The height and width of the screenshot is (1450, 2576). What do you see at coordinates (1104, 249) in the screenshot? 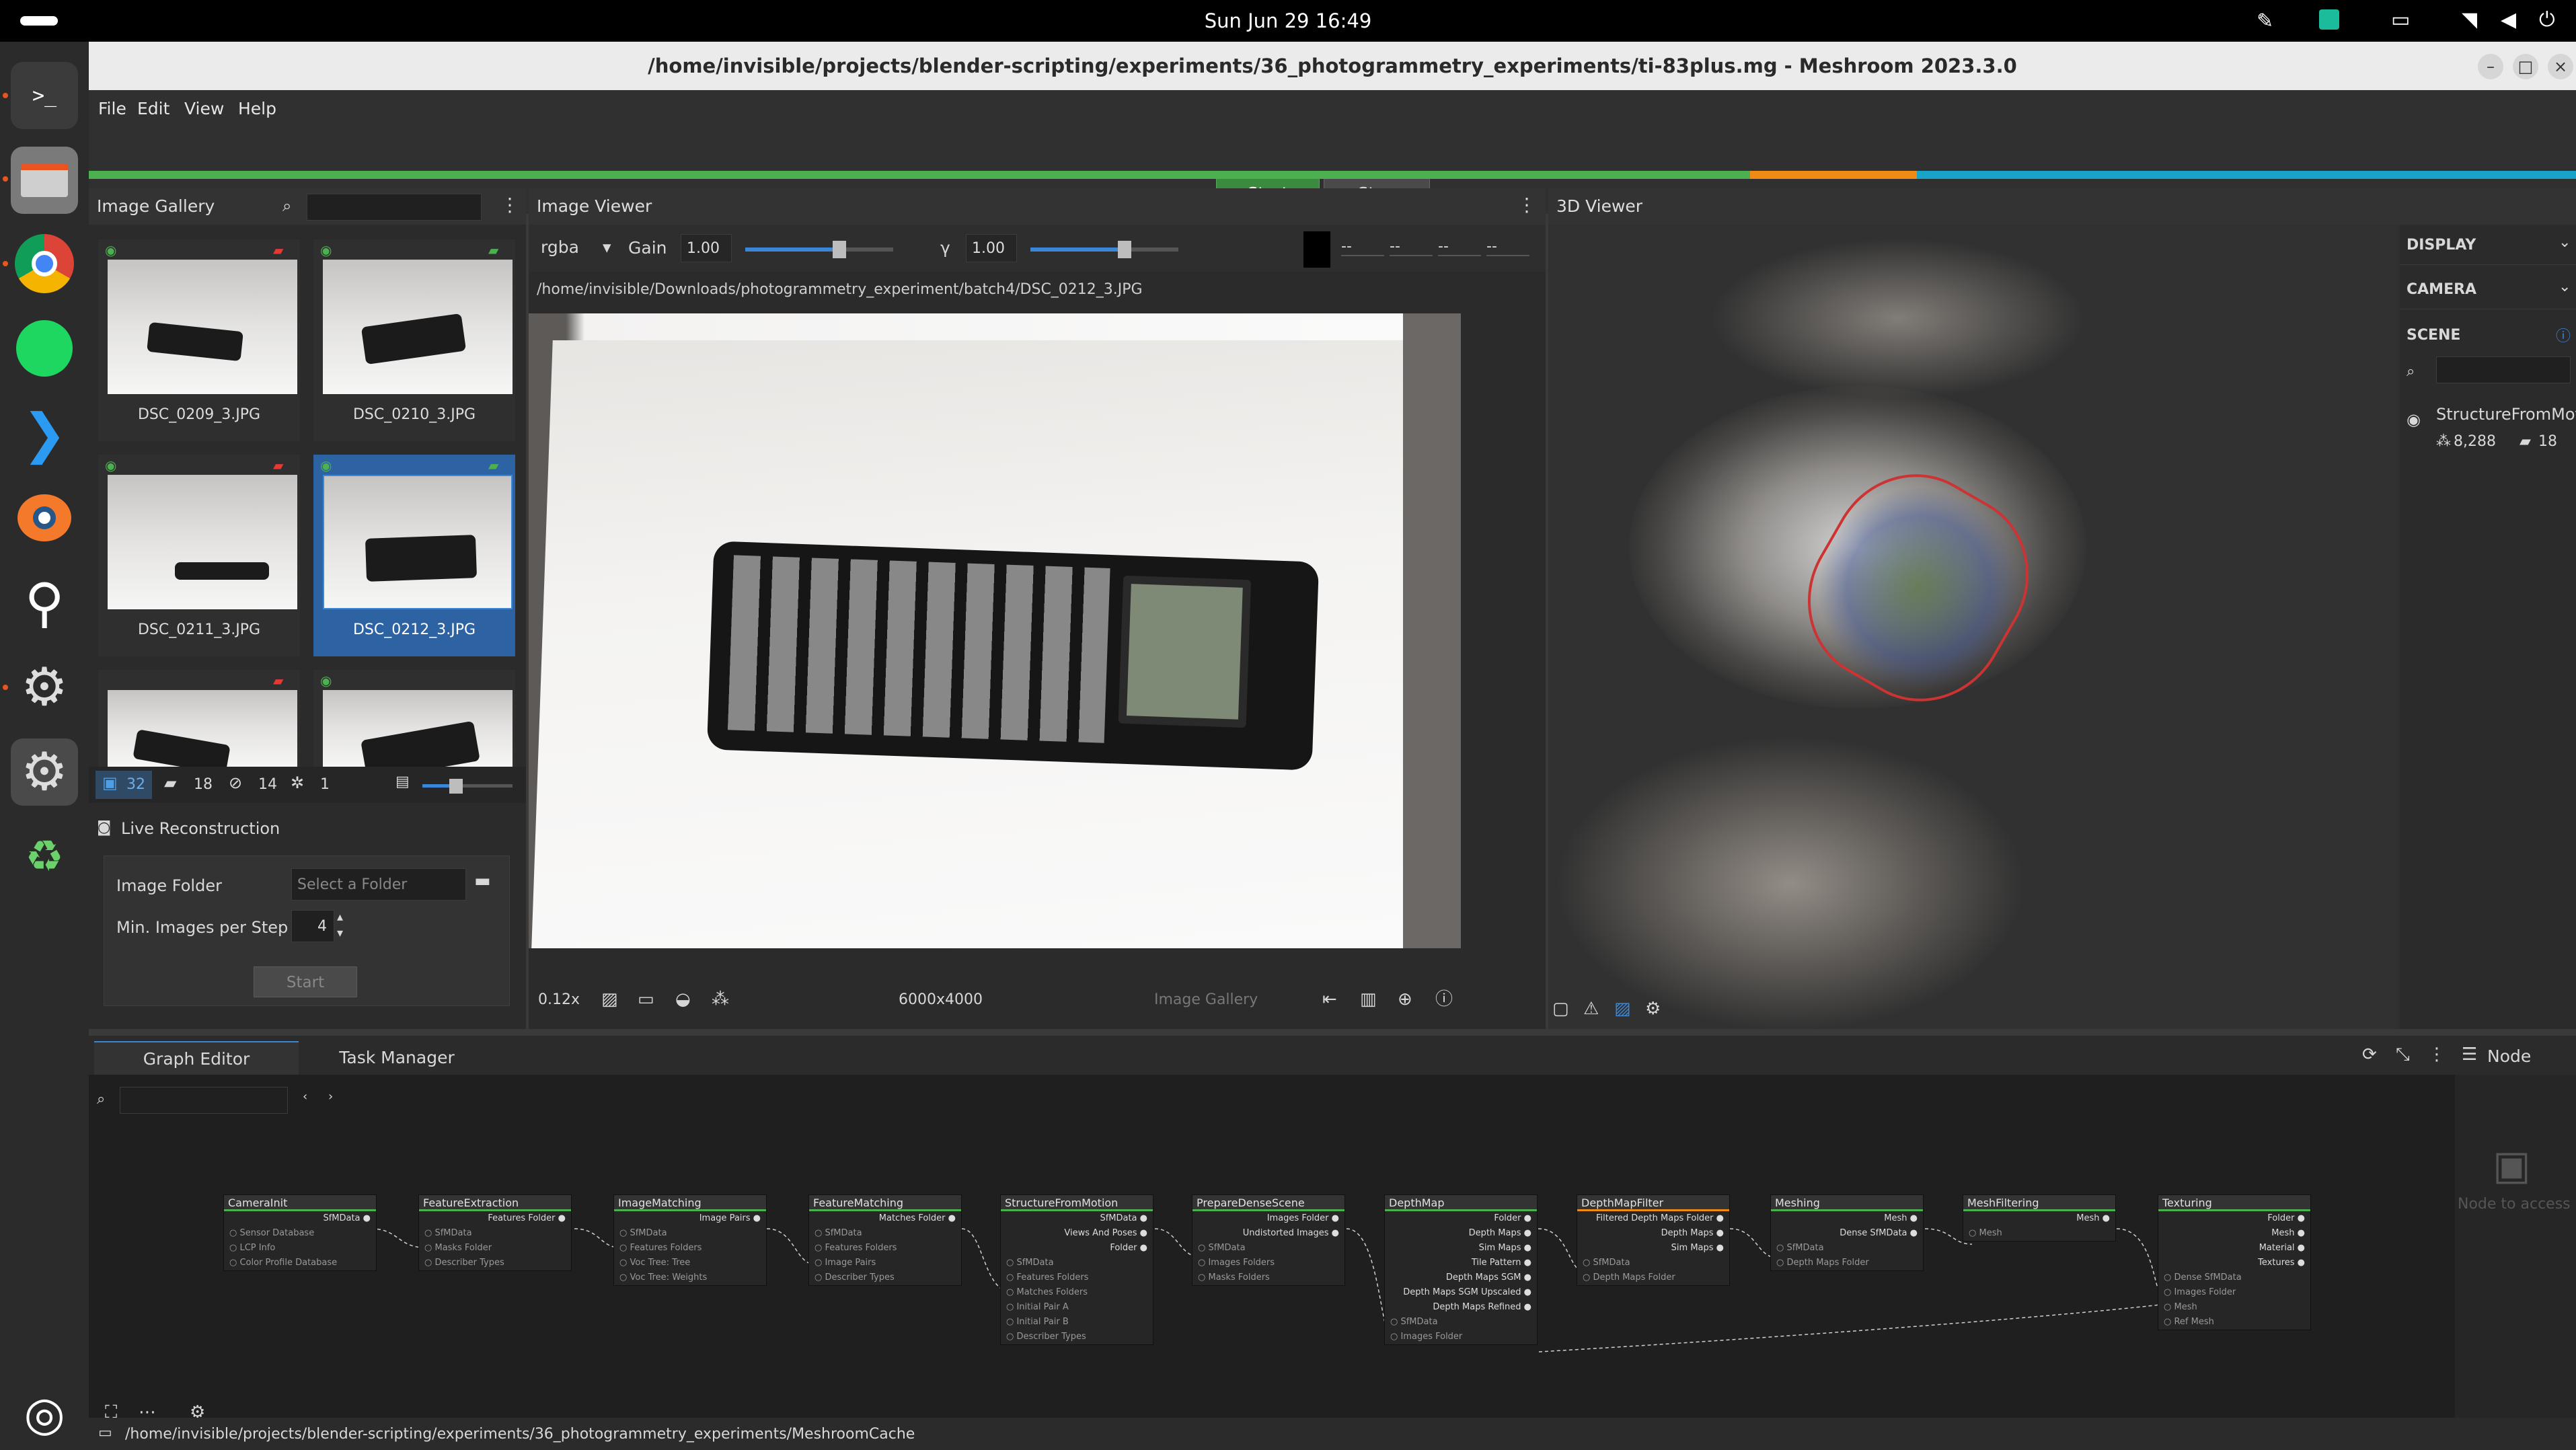
I see `gamma-slider` at bounding box center [1104, 249].